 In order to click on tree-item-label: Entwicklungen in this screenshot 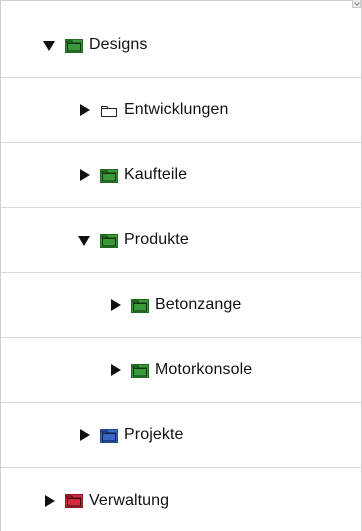, I will do `click(176, 109)`.